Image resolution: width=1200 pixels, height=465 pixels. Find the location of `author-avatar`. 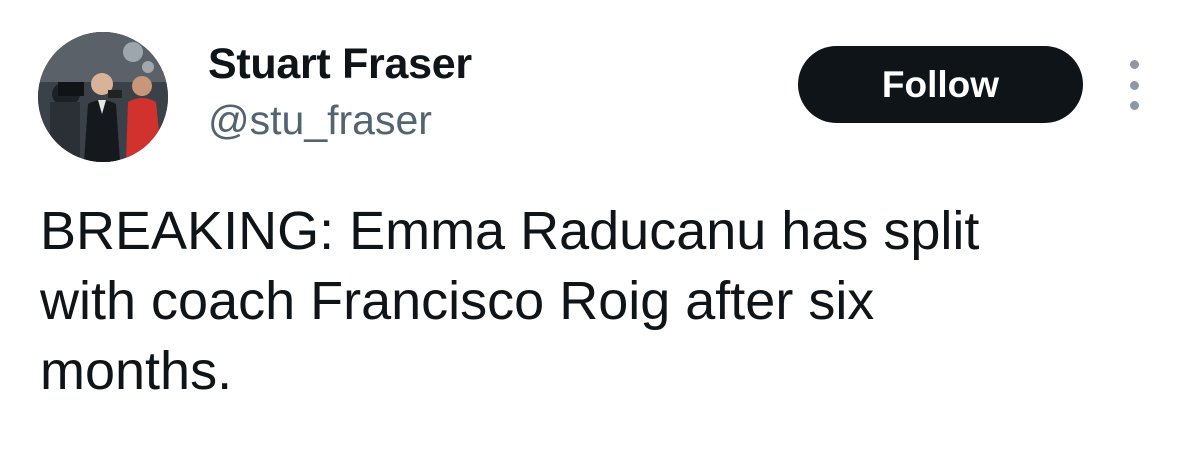

author-avatar is located at coordinates (103, 97).